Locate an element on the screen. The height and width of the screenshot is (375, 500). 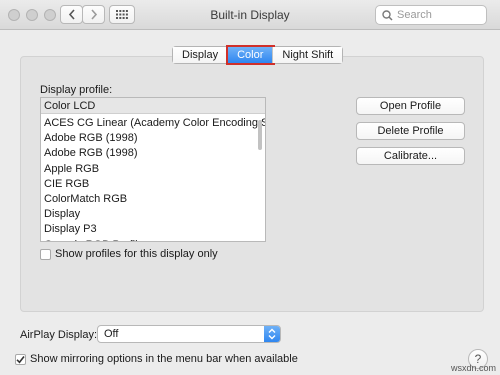
show-profiles-row: Show profiles for this display only is located at coordinates (129, 254).